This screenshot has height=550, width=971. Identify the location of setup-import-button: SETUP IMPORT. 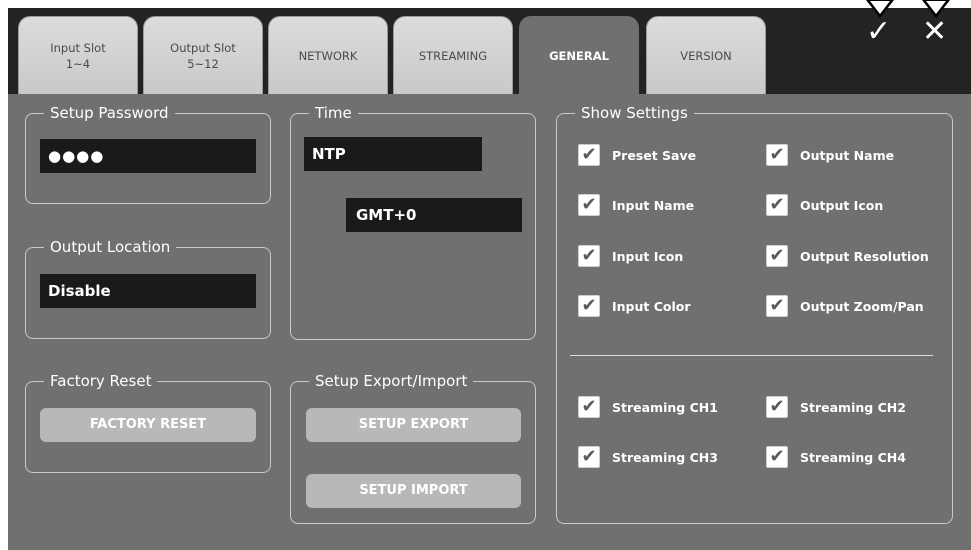
(413, 491).